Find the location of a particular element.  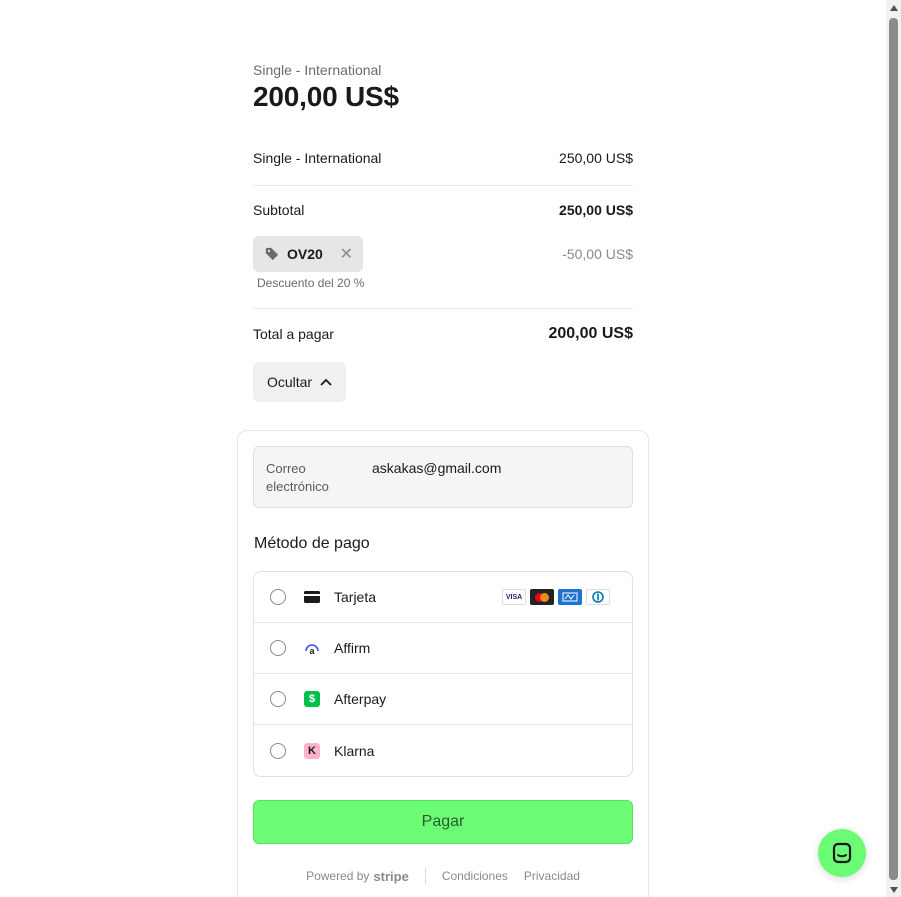

payment-option-affirm: a Affirm is located at coordinates (443, 648).